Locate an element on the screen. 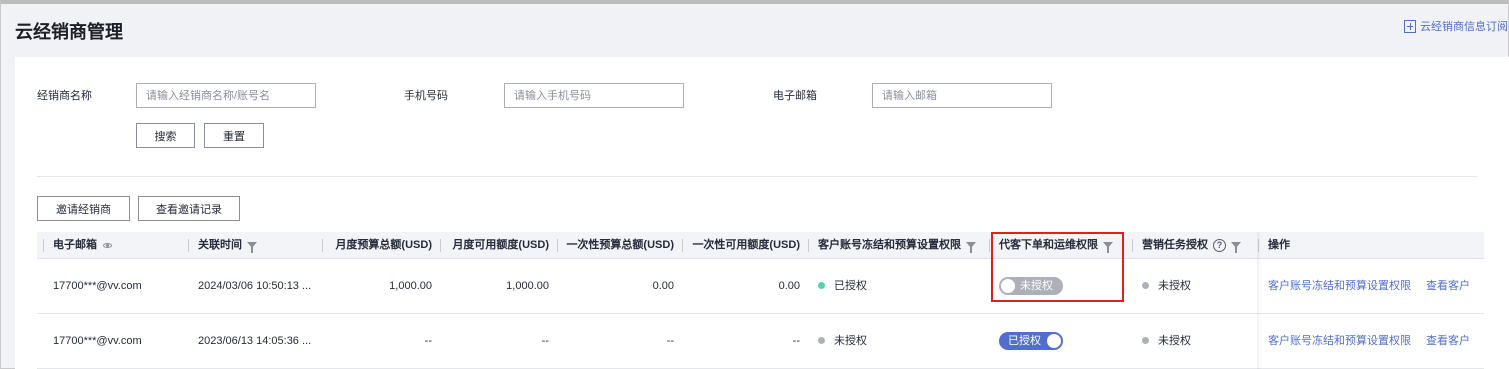  search-button: 搜索 is located at coordinates (165, 135).